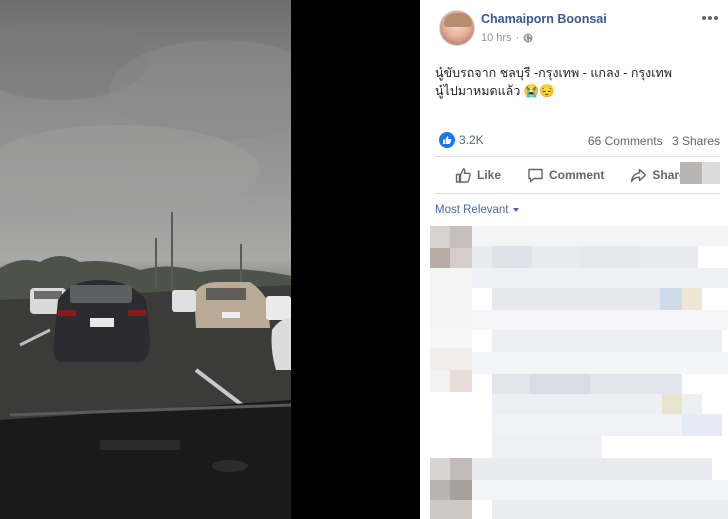 The width and height of the screenshot is (728, 519). Describe the element at coordinates (471, 140) in the screenshot. I see `like-count: 3.2K` at that location.